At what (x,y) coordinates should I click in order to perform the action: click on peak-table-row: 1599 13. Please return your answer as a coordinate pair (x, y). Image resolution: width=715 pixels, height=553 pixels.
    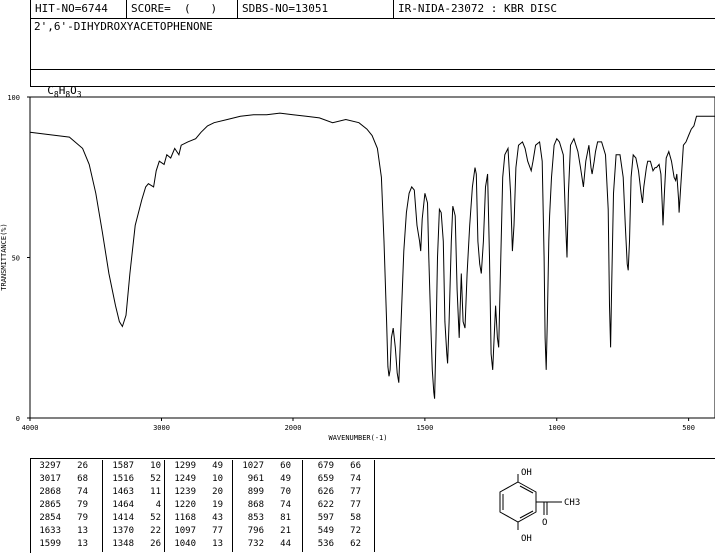
    Looking at the image, I should click on (66, 544).